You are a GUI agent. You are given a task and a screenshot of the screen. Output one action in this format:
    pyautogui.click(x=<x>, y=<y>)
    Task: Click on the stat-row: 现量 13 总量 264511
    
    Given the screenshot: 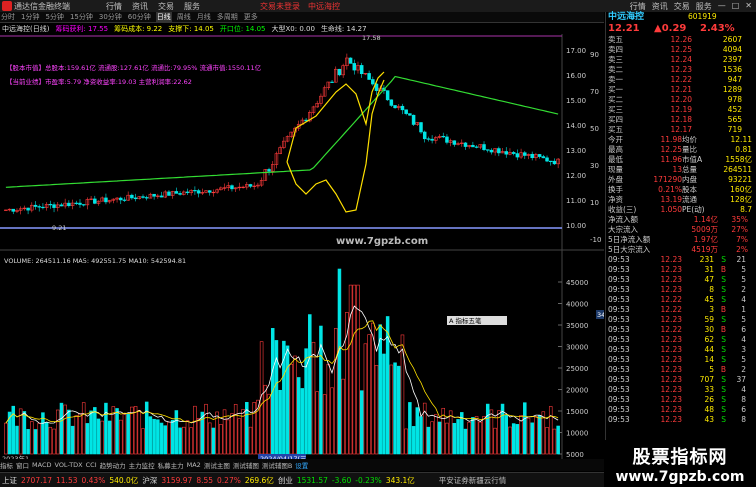 What is the action you would take?
    pyautogui.click(x=681, y=170)
    